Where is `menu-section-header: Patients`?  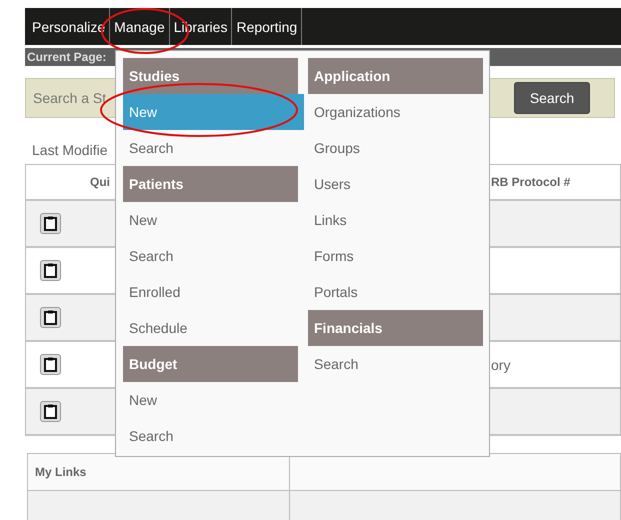 menu-section-header: Patients is located at coordinates (210, 184).